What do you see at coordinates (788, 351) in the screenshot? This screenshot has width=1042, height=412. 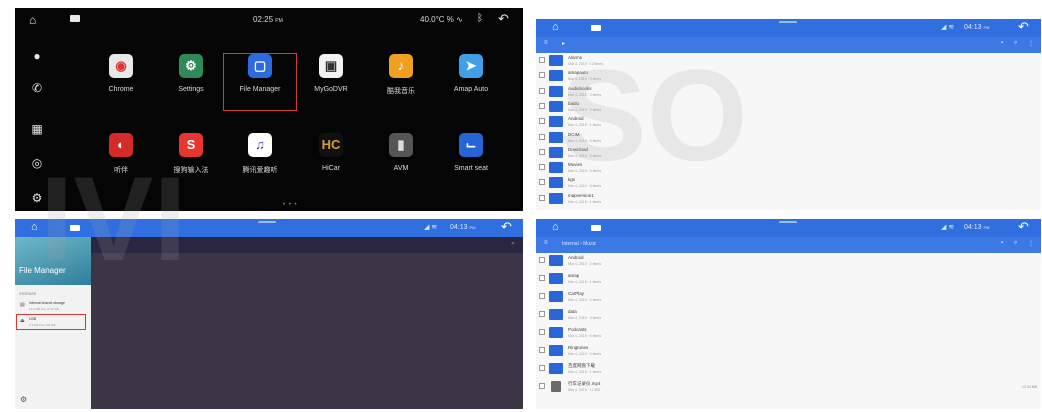 I see `list-item: Ringtones Mar 4, 2019 · 0 items` at bounding box center [788, 351].